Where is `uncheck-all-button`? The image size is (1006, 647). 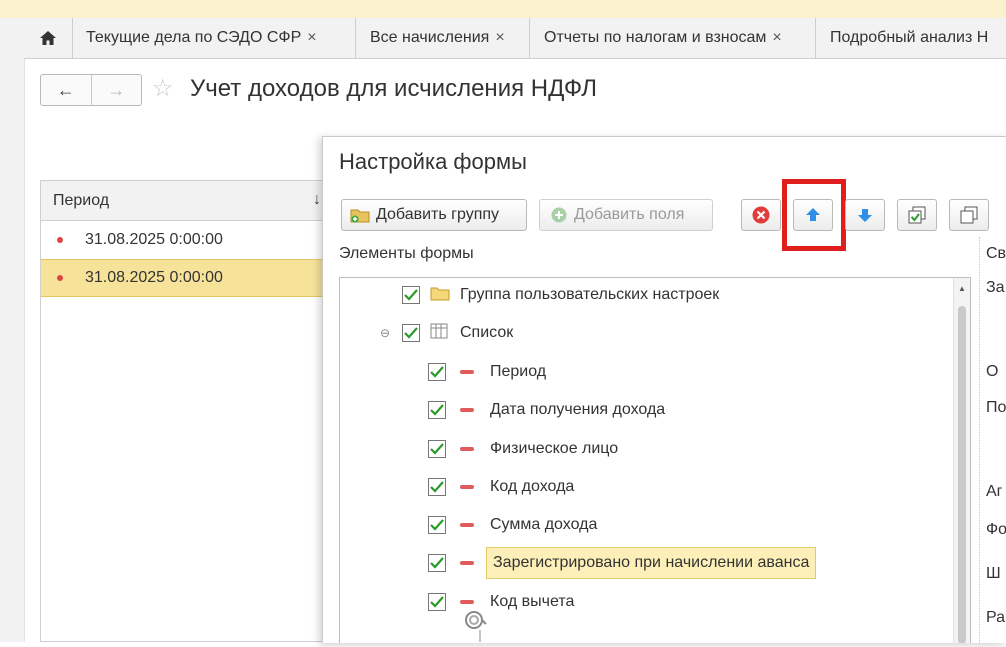 uncheck-all-button is located at coordinates (969, 215).